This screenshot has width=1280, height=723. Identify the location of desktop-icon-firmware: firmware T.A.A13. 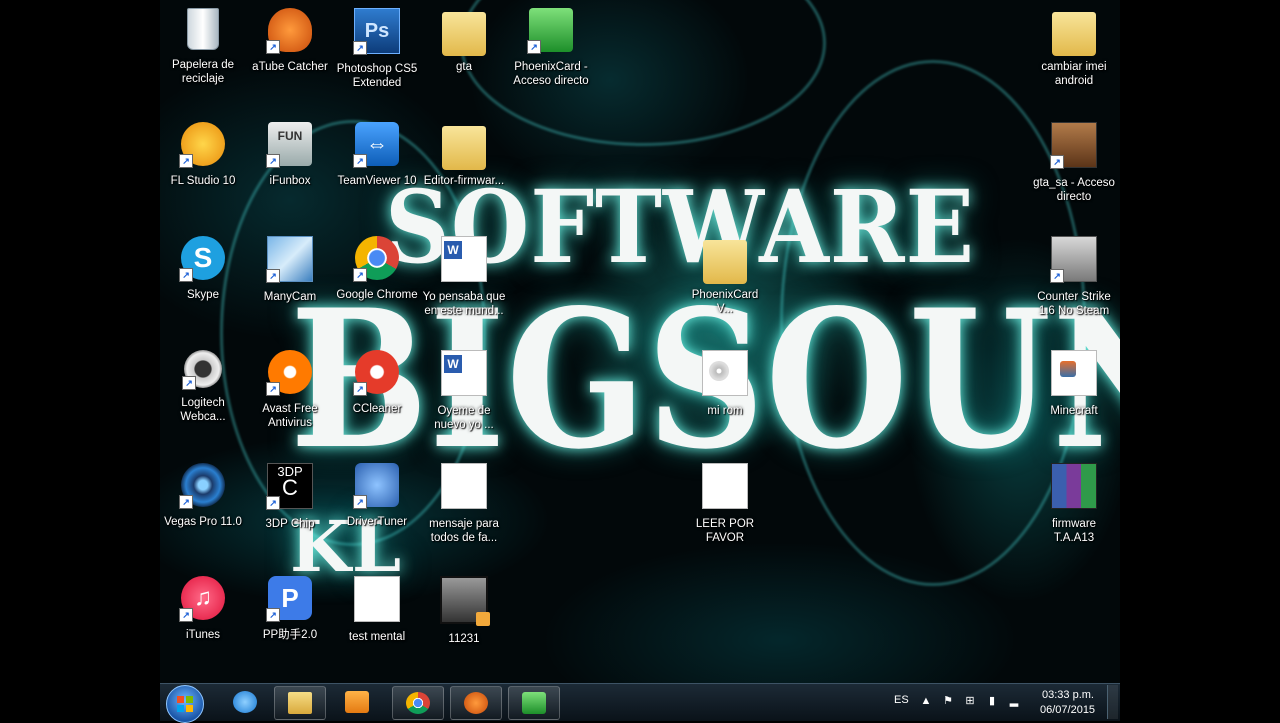
(1074, 504).